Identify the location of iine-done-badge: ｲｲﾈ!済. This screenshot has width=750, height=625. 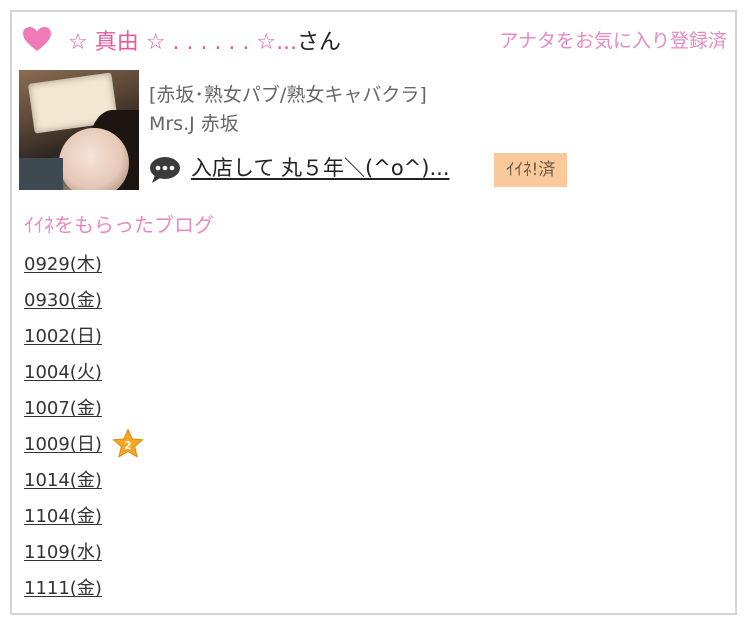
(531, 170).